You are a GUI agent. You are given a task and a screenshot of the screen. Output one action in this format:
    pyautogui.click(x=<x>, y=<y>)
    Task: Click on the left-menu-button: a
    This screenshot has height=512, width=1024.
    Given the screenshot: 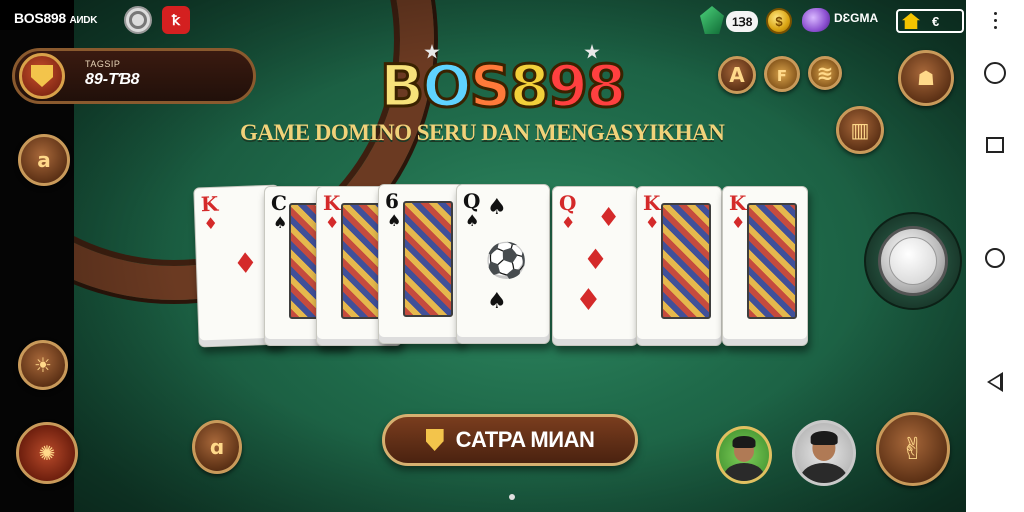 What is the action you would take?
    pyautogui.click(x=44, y=160)
    